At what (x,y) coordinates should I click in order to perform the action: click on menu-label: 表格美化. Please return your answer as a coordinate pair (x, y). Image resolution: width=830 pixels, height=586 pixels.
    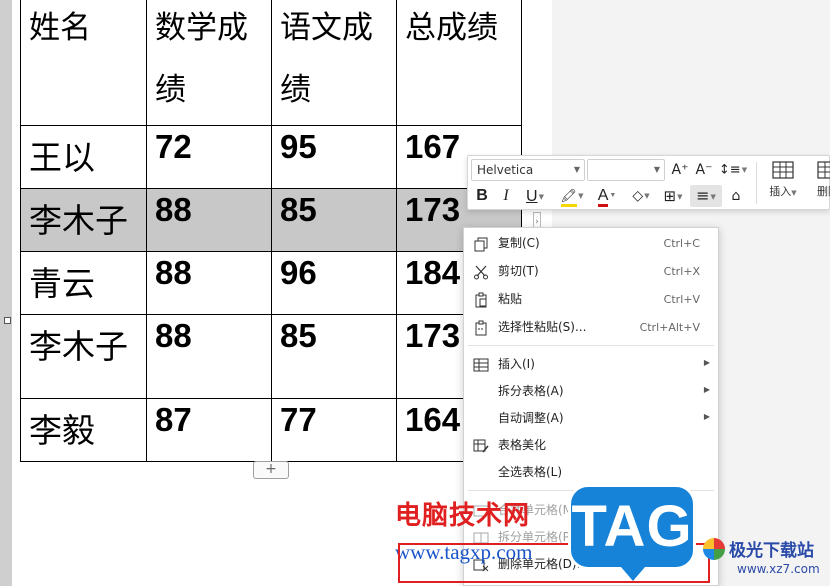
    Looking at the image, I should click on (522, 445).